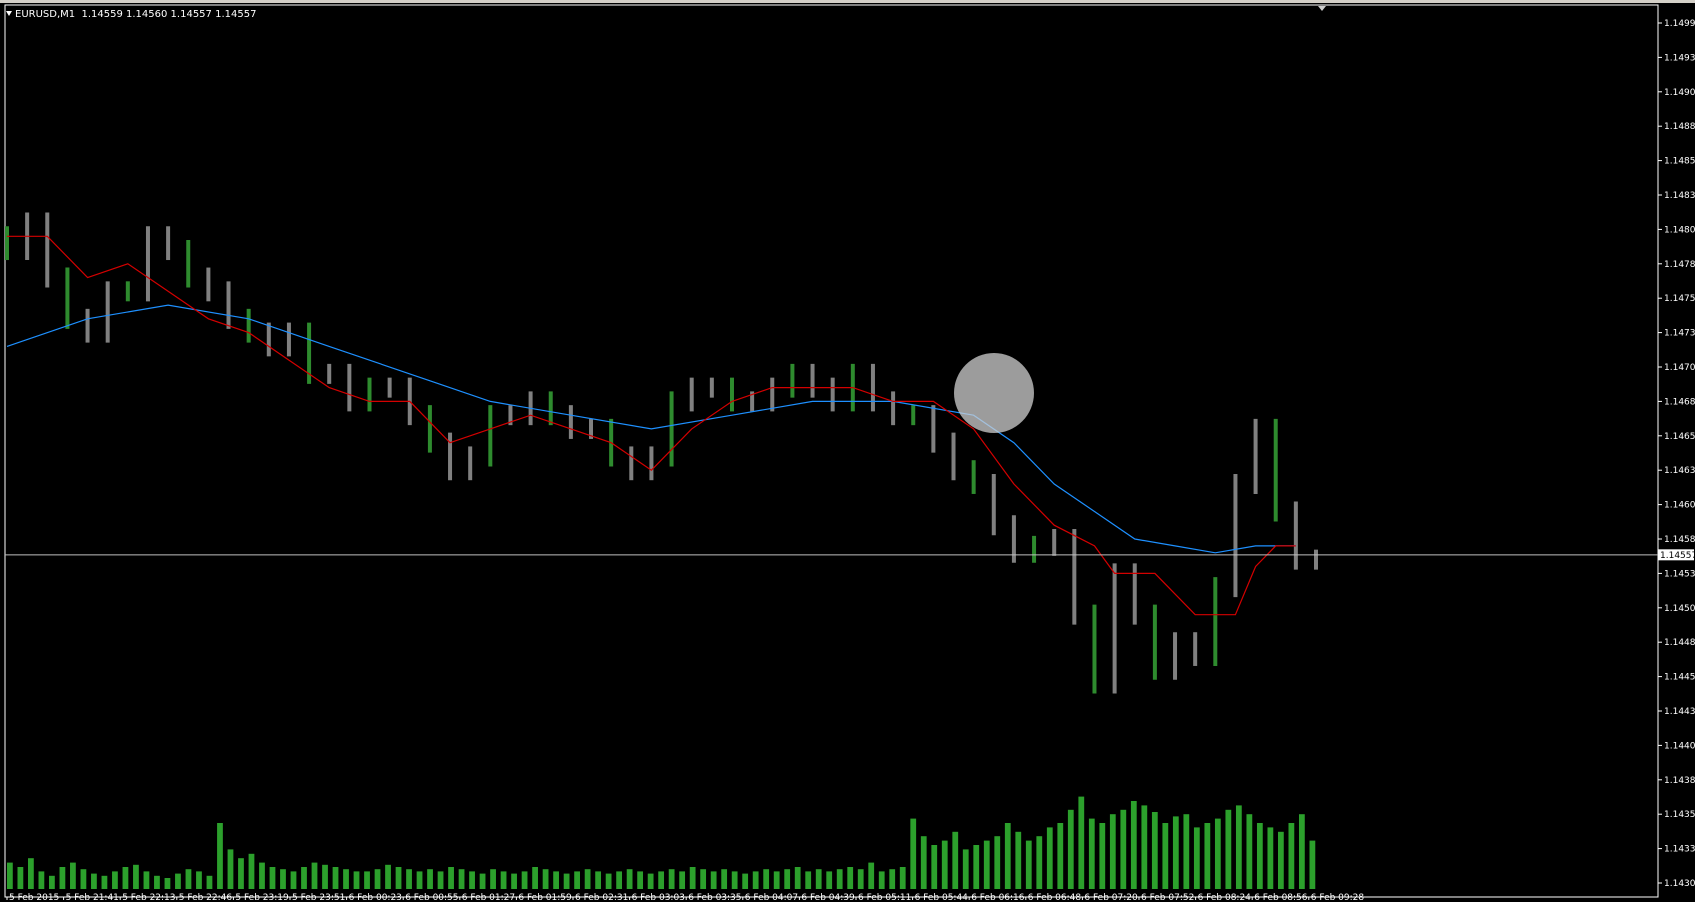 The height and width of the screenshot is (902, 1695). Describe the element at coordinates (1679, 127) in the screenshot. I see `price-tick-label: 1.14880` at that location.